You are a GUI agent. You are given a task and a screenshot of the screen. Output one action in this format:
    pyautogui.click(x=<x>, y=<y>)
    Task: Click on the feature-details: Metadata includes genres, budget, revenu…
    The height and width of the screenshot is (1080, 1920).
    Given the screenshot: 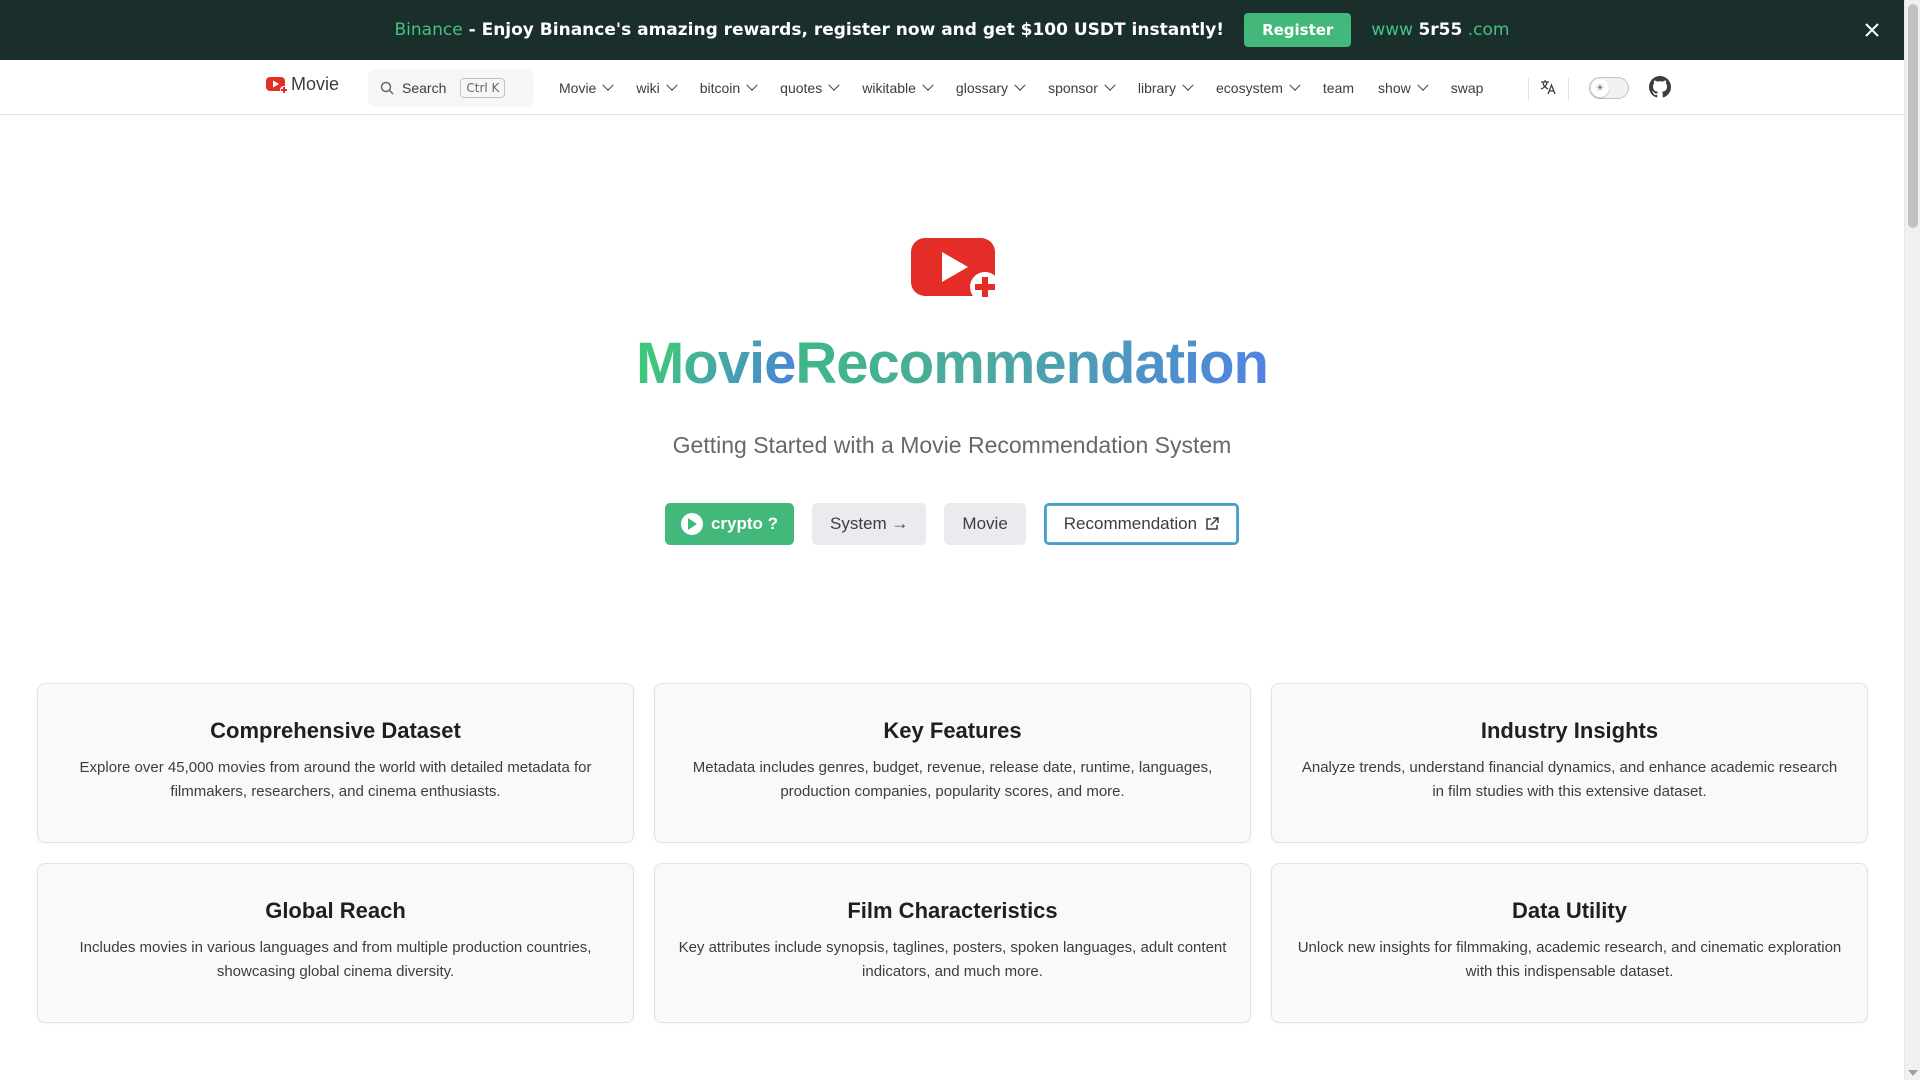 What is the action you would take?
    pyautogui.click(x=952, y=779)
    